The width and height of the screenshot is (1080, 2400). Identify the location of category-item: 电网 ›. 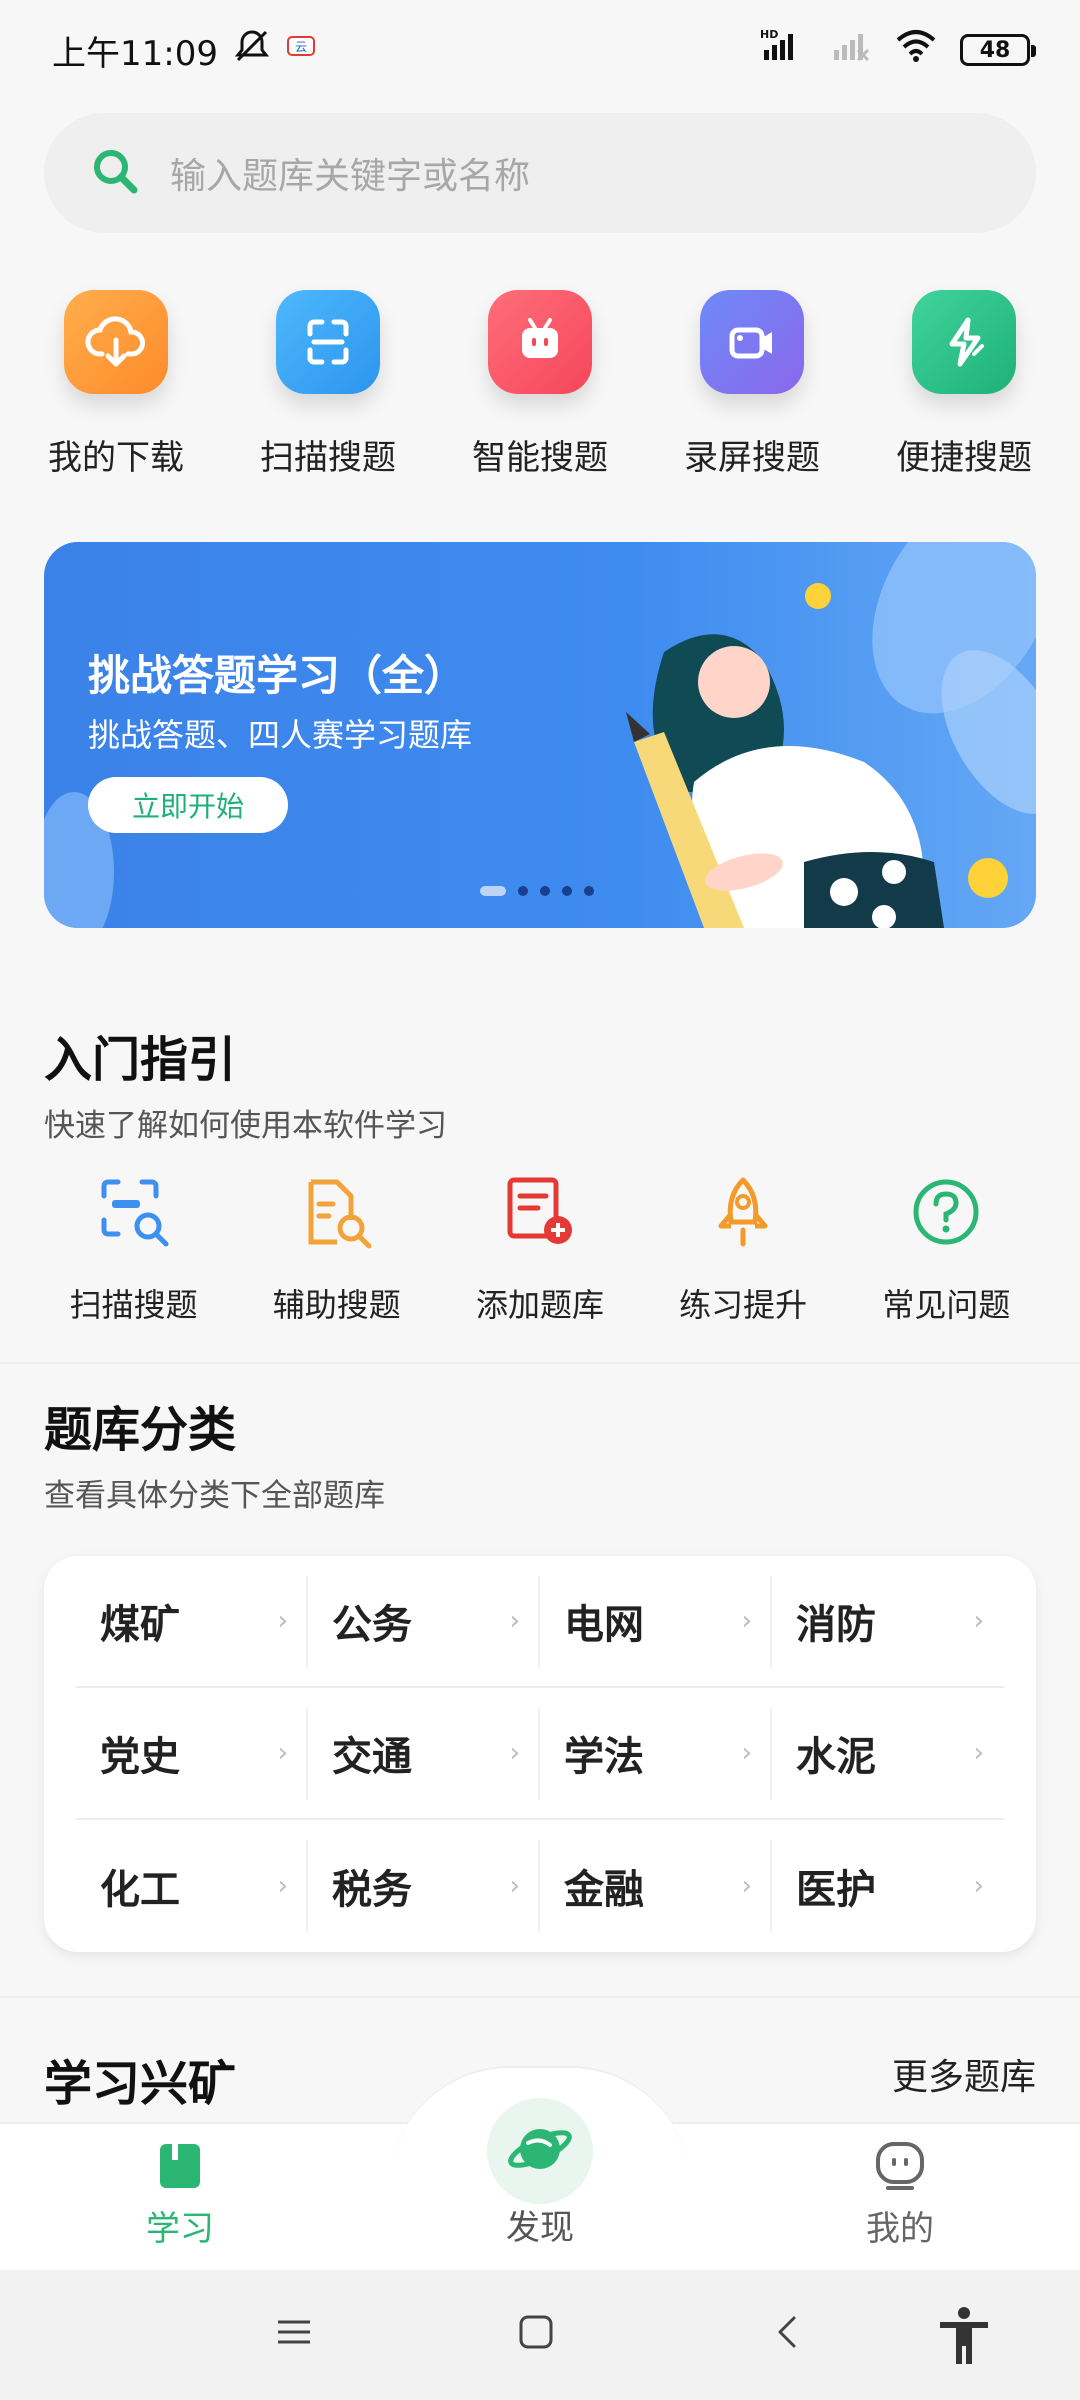
(656, 1621).